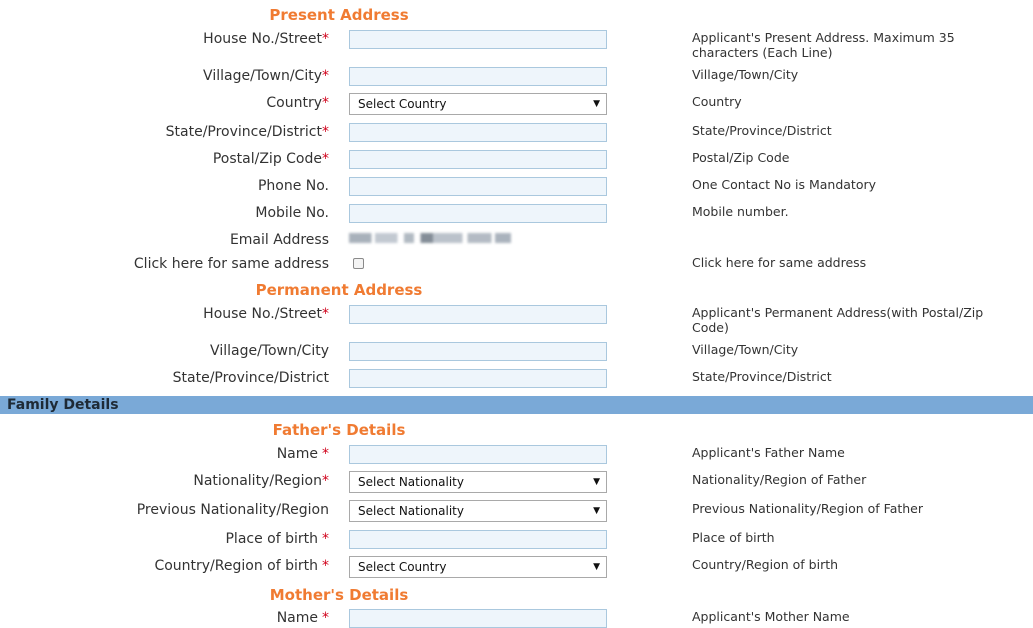 The height and width of the screenshot is (628, 1033). What do you see at coordinates (302, 454) in the screenshot?
I see `father-name-label: Name *` at bounding box center [302, 454].